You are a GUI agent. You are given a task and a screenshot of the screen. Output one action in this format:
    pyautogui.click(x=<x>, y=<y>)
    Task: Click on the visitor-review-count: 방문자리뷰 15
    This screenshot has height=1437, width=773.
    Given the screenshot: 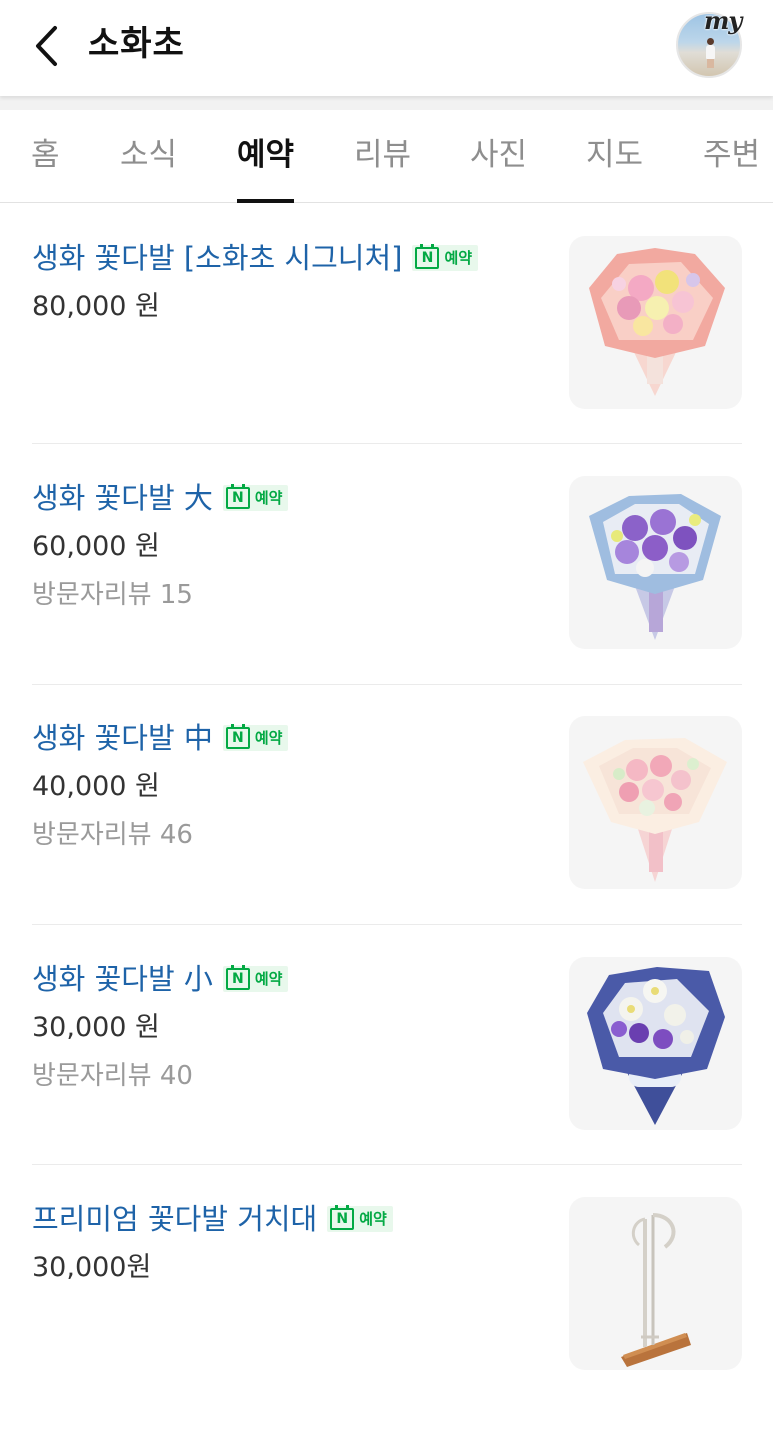 What is the action you would take?
    pyautogui.click(x=112, y=595)
    